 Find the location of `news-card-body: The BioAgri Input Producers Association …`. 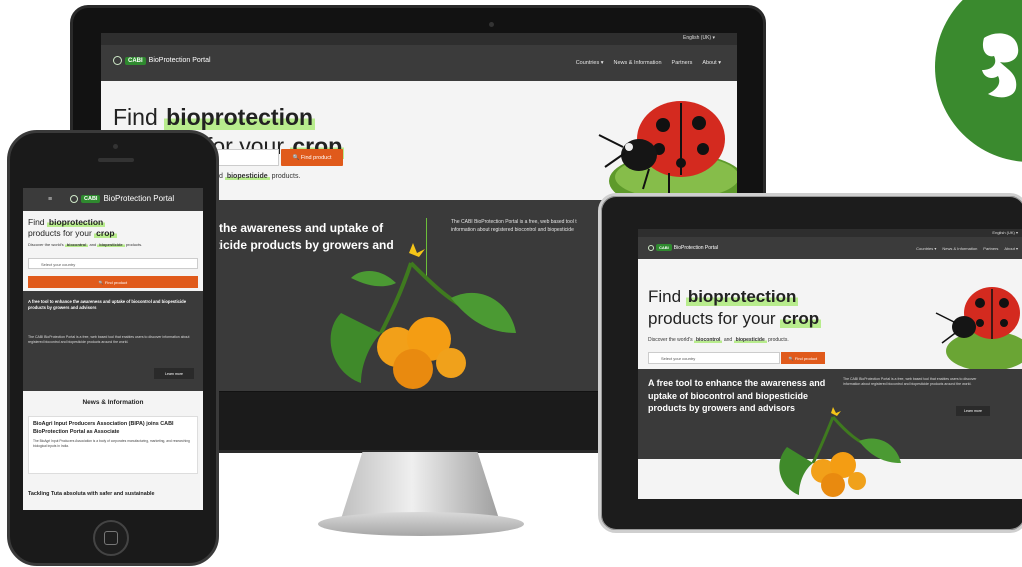

news-card-body: The BioAgri Input Producers Association … is located at coordinates (111, 443).